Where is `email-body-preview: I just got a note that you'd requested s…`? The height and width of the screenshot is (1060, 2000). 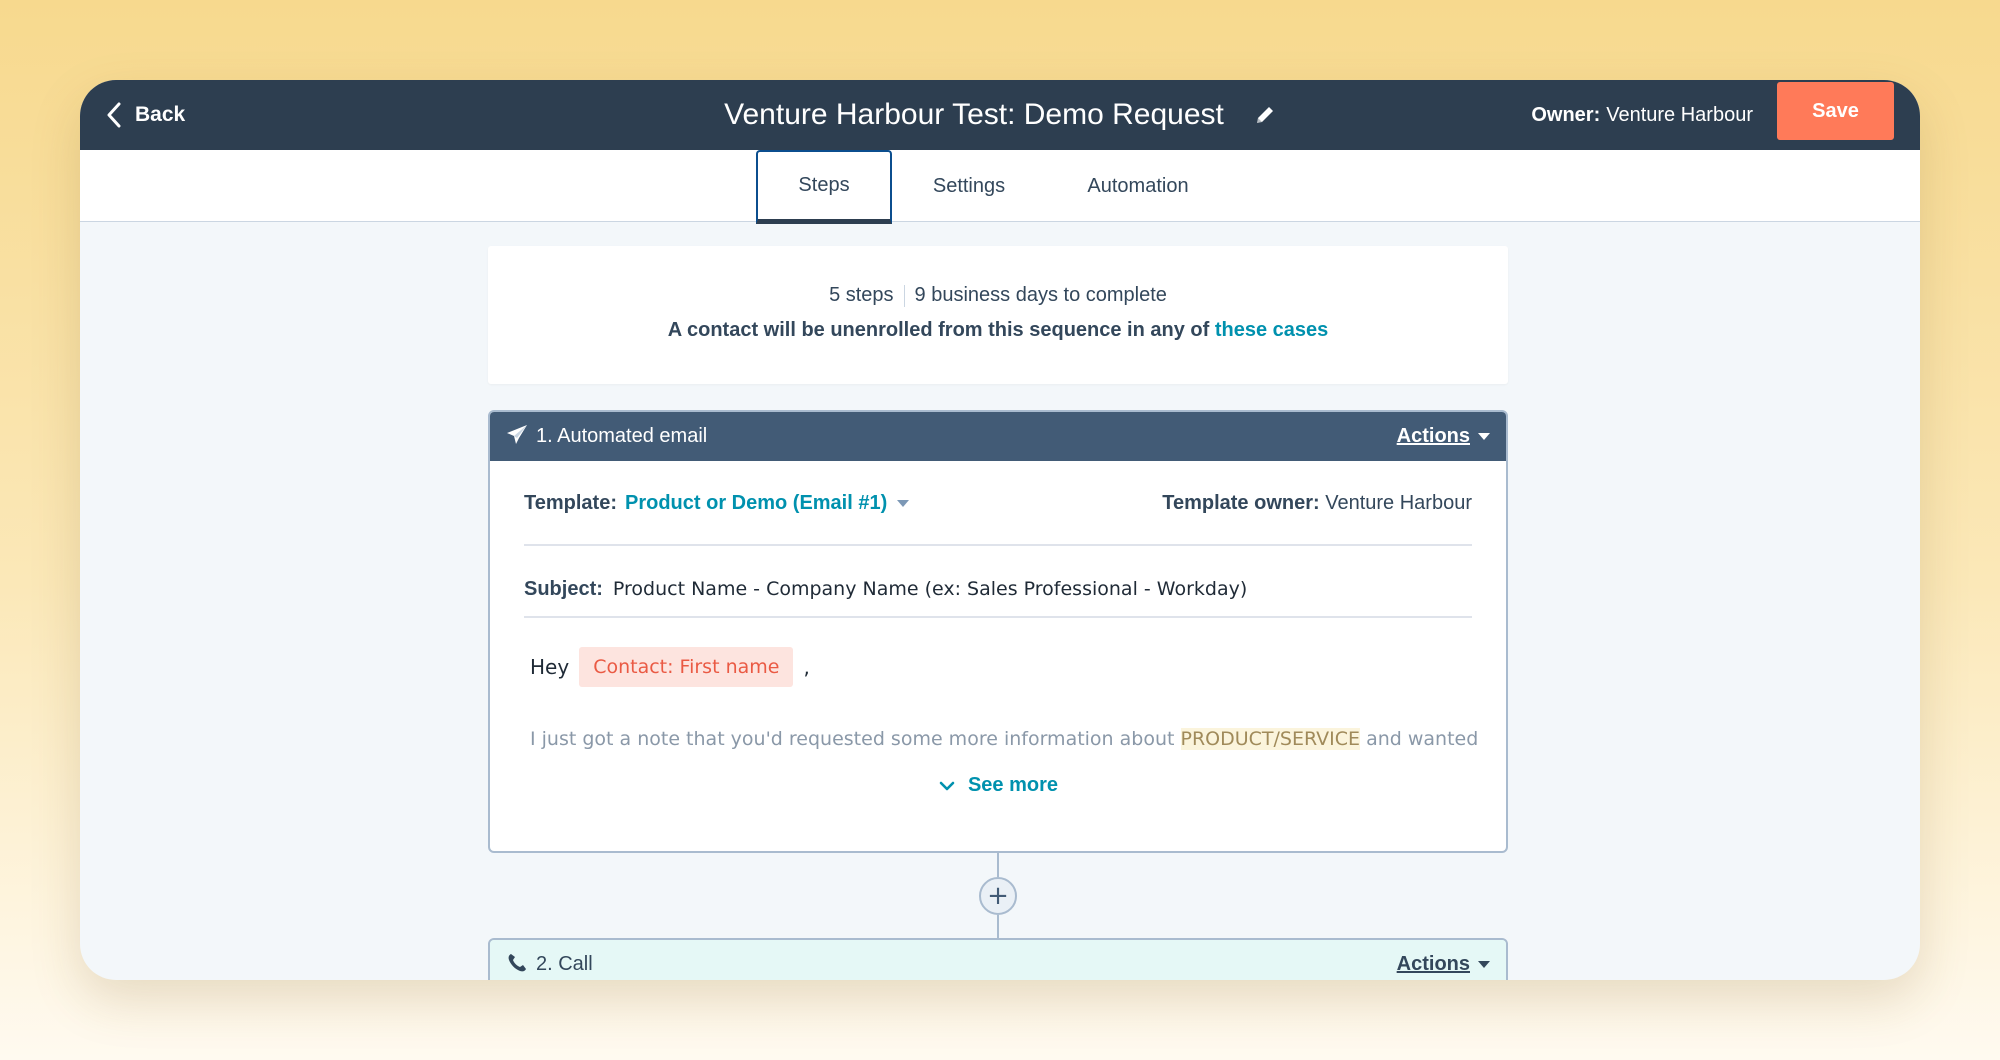
email-body-preview: I just got a note that you'd requested s… is located at coordinates (1010, 739).